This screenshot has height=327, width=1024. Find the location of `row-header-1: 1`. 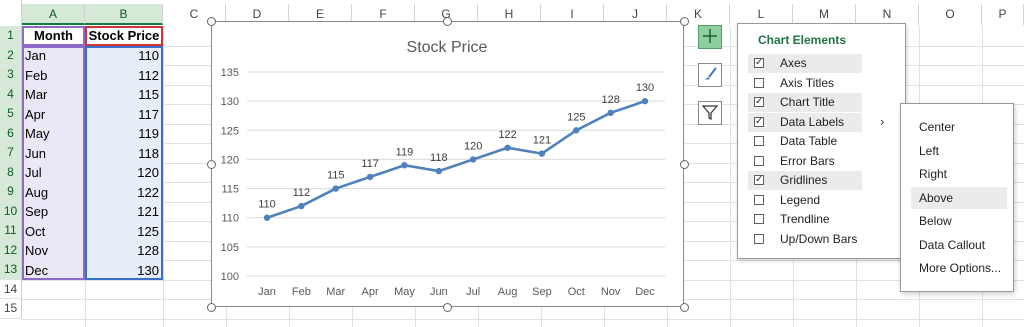

row-header-1: 1 is located at coordinates (11, 36).